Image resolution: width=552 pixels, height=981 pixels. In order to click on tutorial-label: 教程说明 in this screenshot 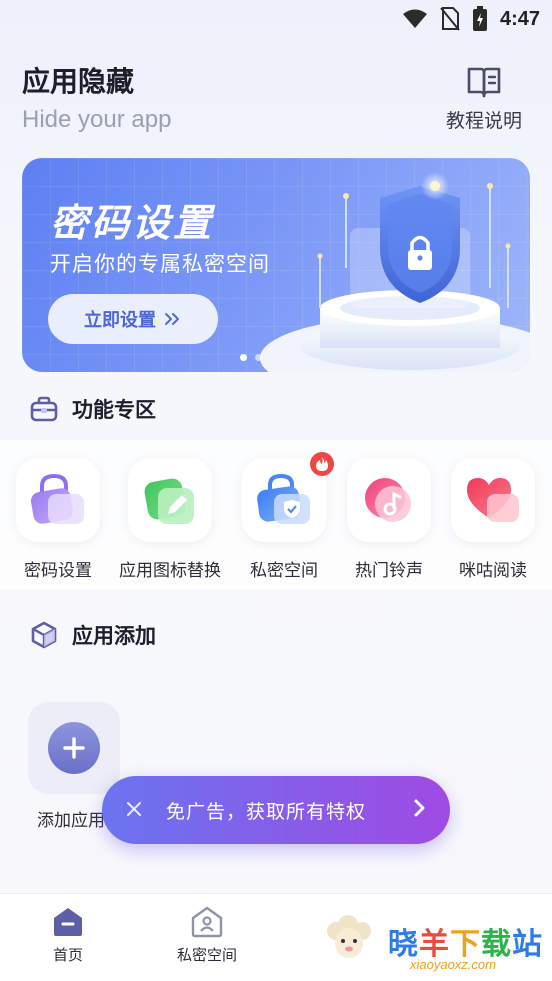, I will do `click(483, 121)`.